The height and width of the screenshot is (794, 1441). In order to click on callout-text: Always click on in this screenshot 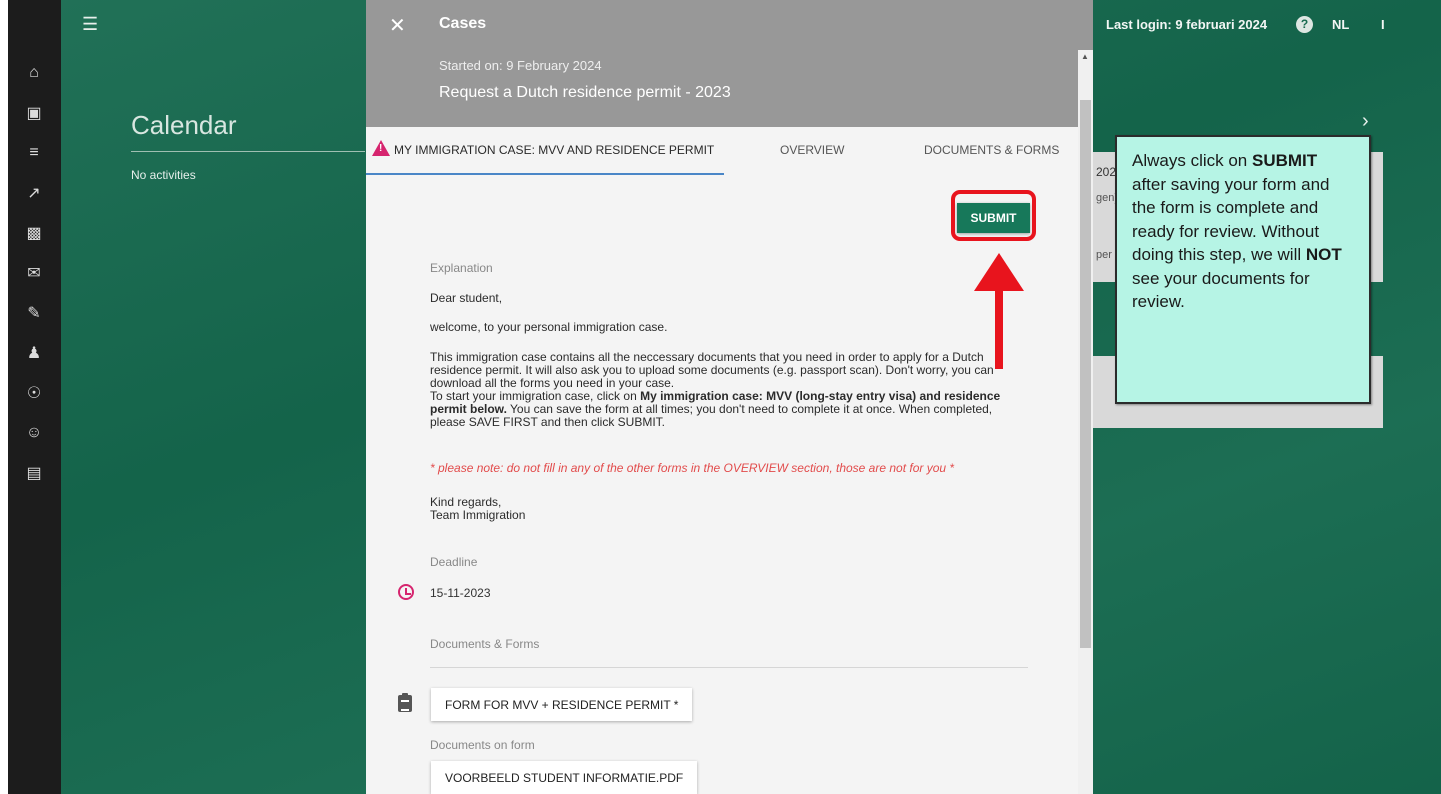, I will do `click(1192, 160)`.